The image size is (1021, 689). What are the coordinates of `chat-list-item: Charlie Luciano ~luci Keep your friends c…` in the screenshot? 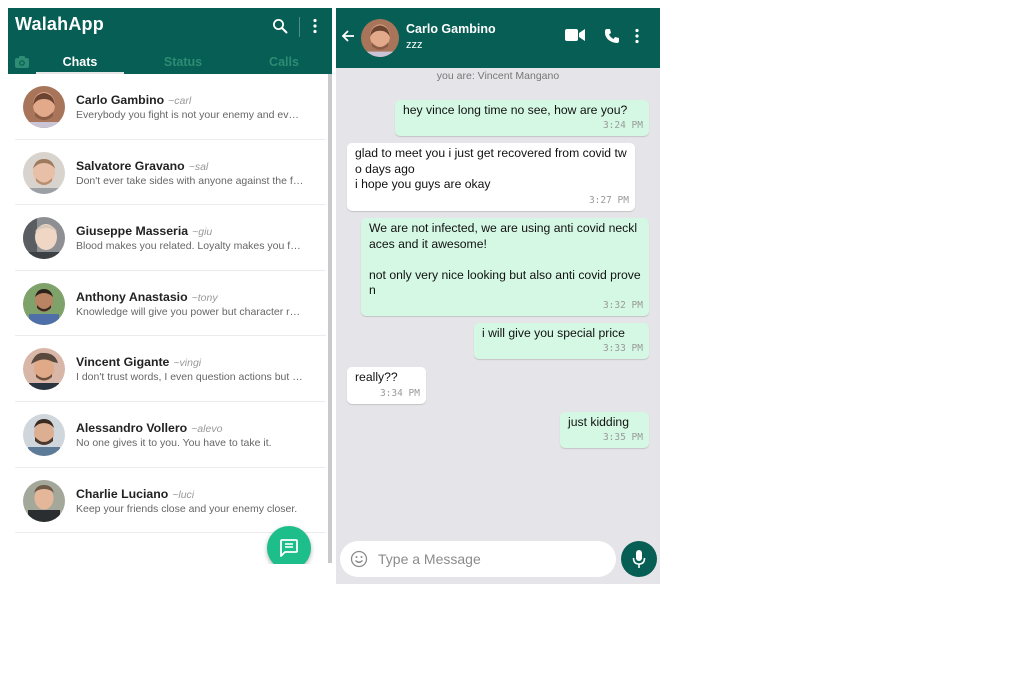 It's located at (170, 501).